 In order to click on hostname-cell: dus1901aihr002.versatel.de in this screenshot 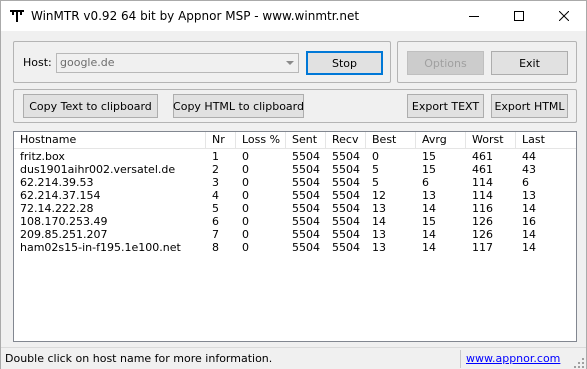, I will do `click(110, 169)`.